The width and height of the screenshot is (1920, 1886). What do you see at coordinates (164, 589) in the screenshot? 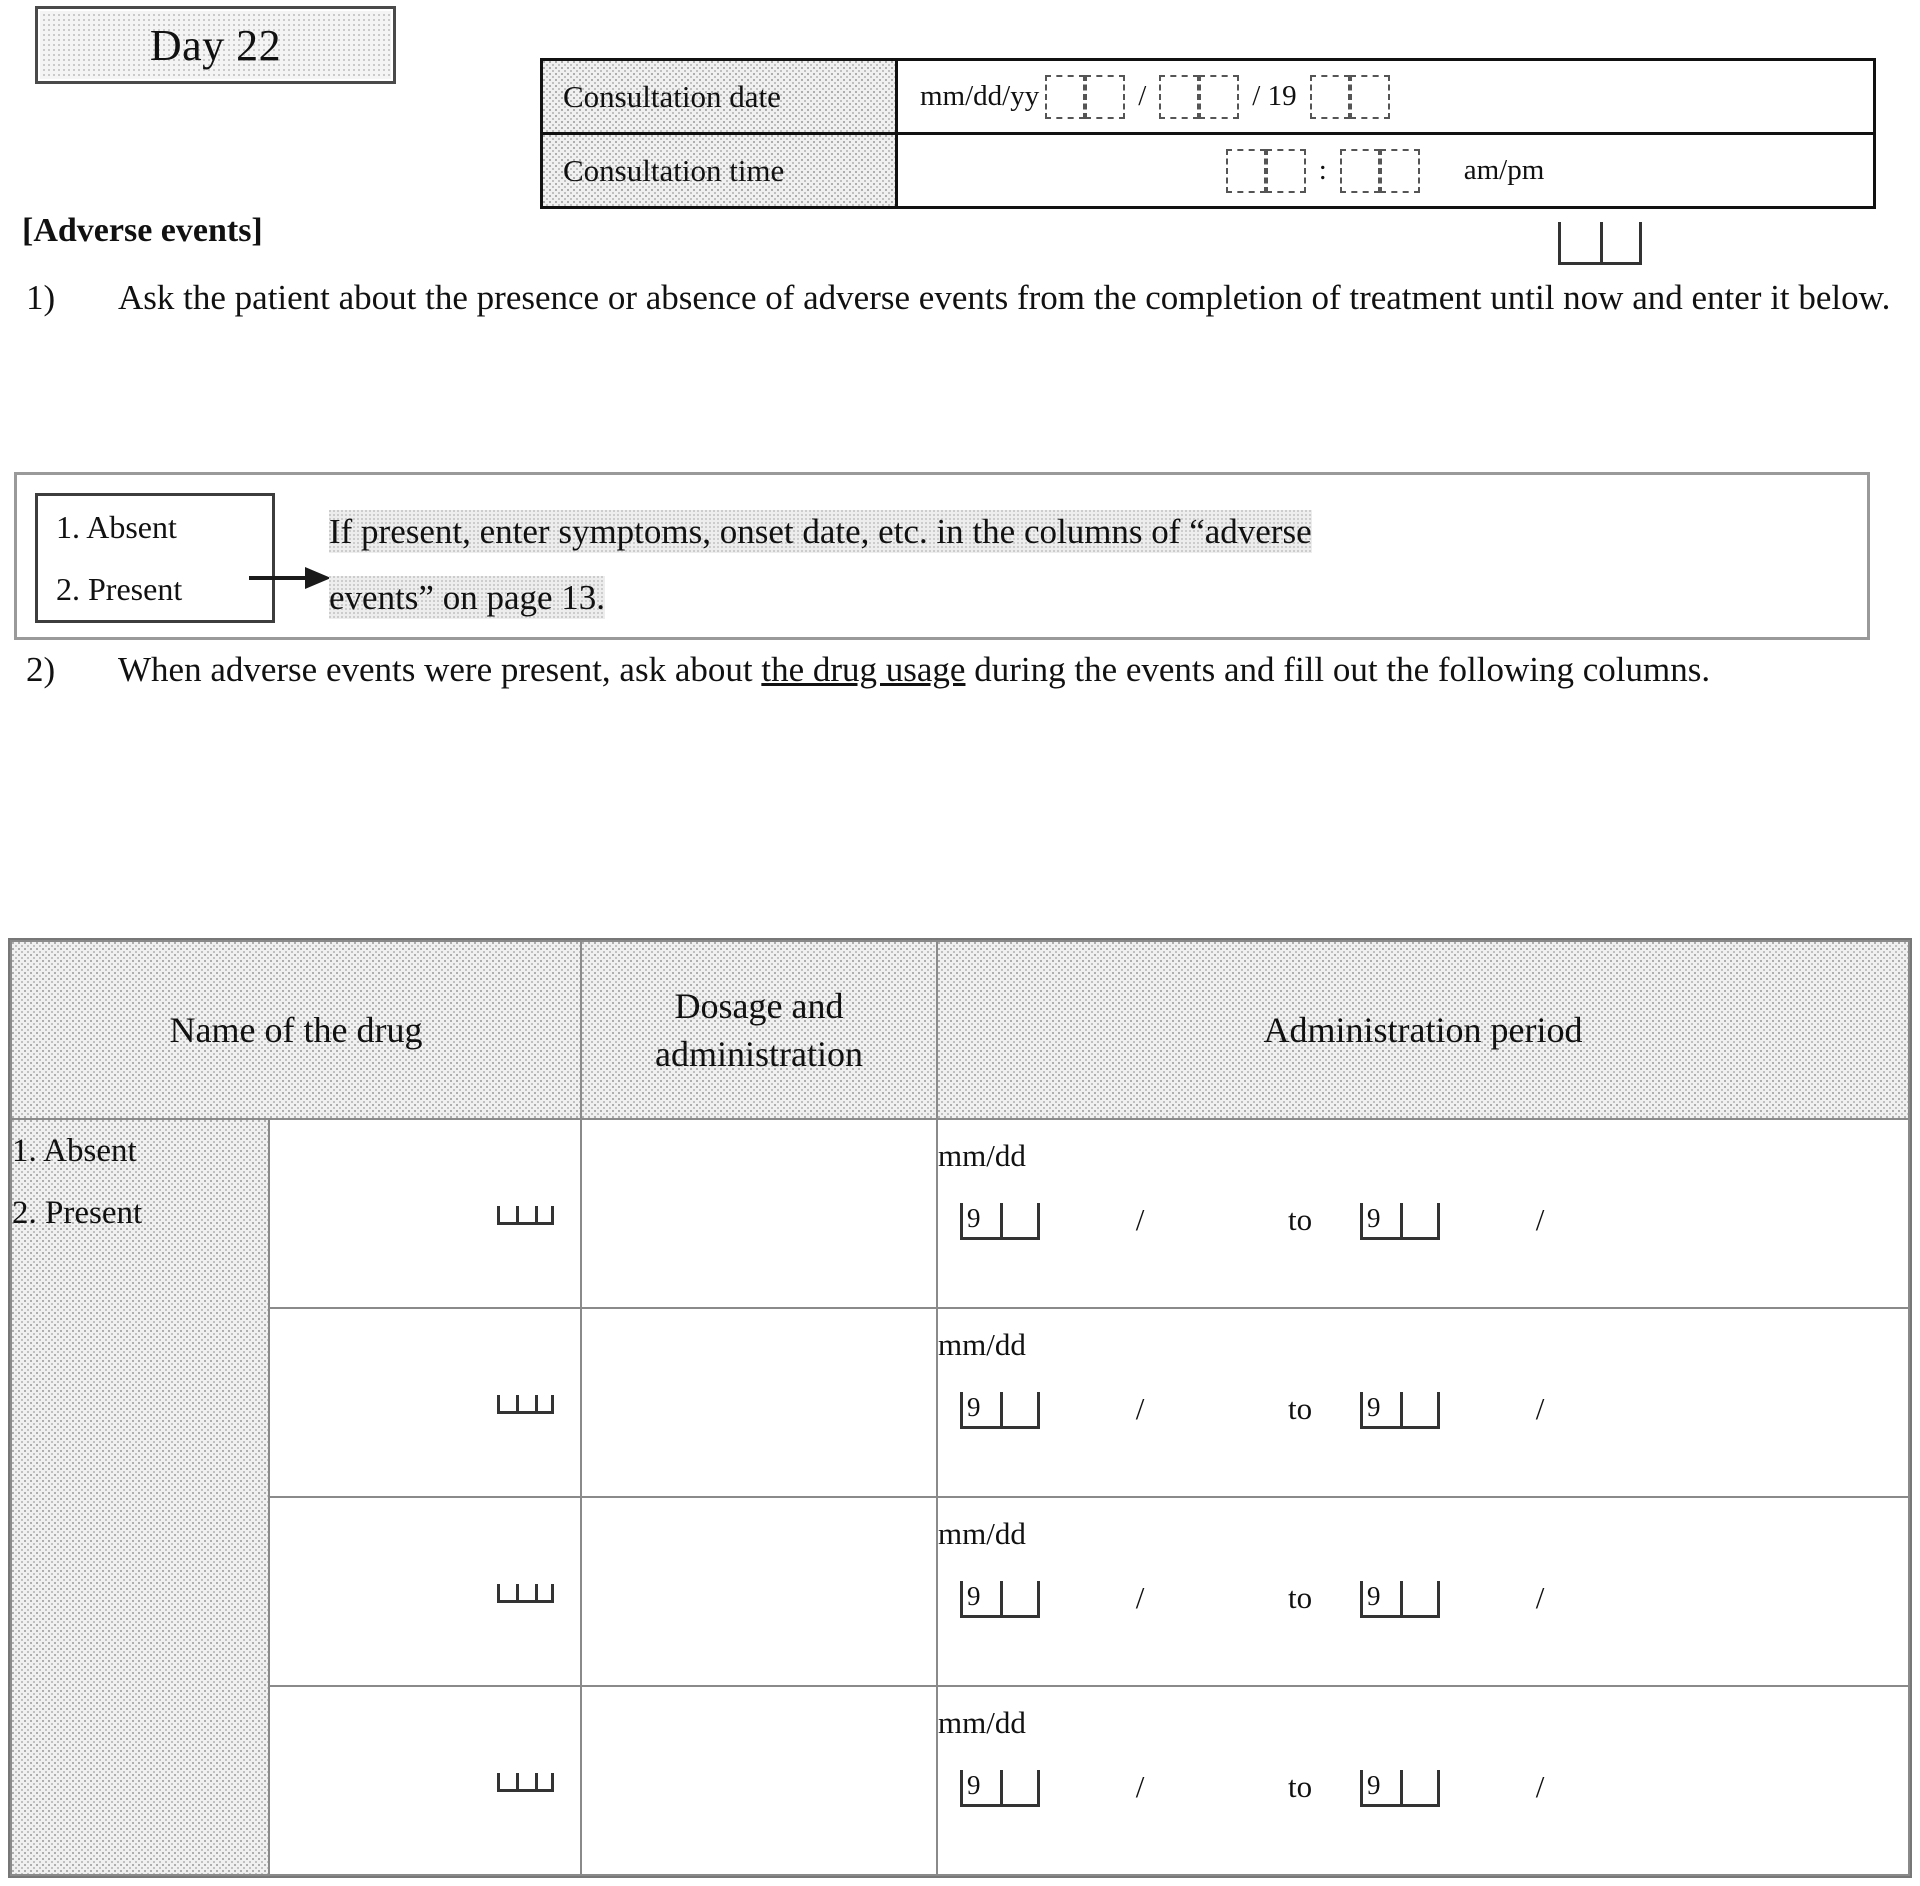
I see `choice-option-present: 2. Present` at bounding box center [164, 589].